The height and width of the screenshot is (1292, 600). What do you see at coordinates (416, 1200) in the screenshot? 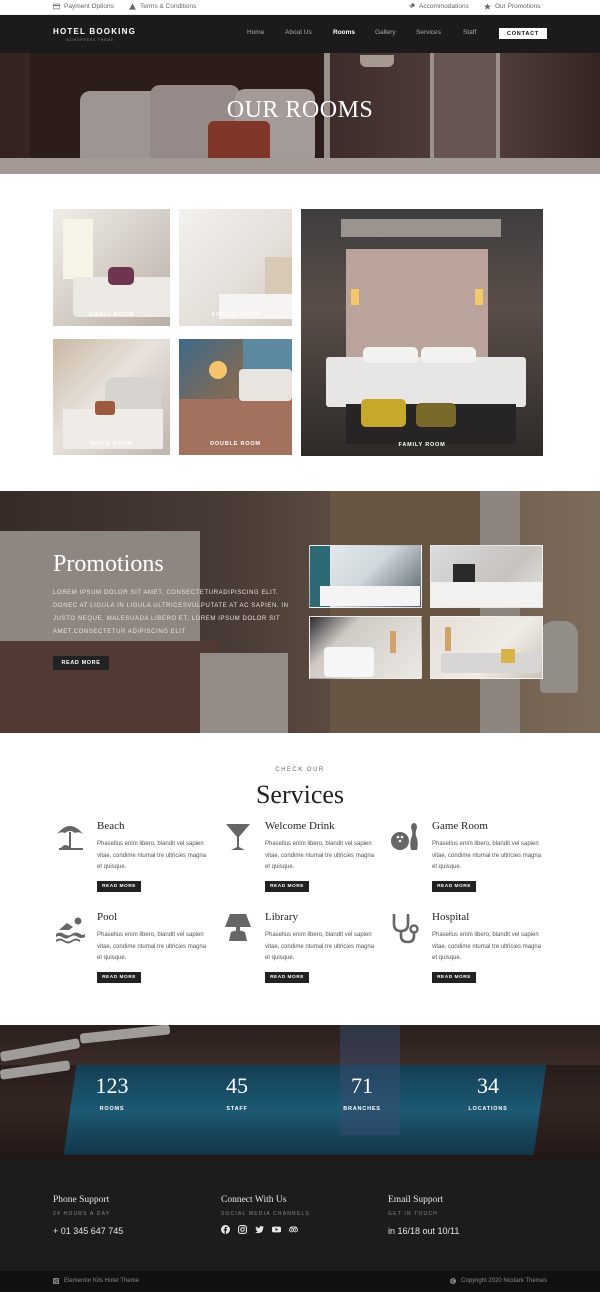
I see `footer-heading: Email Support` at bounding box center [416, 1200].